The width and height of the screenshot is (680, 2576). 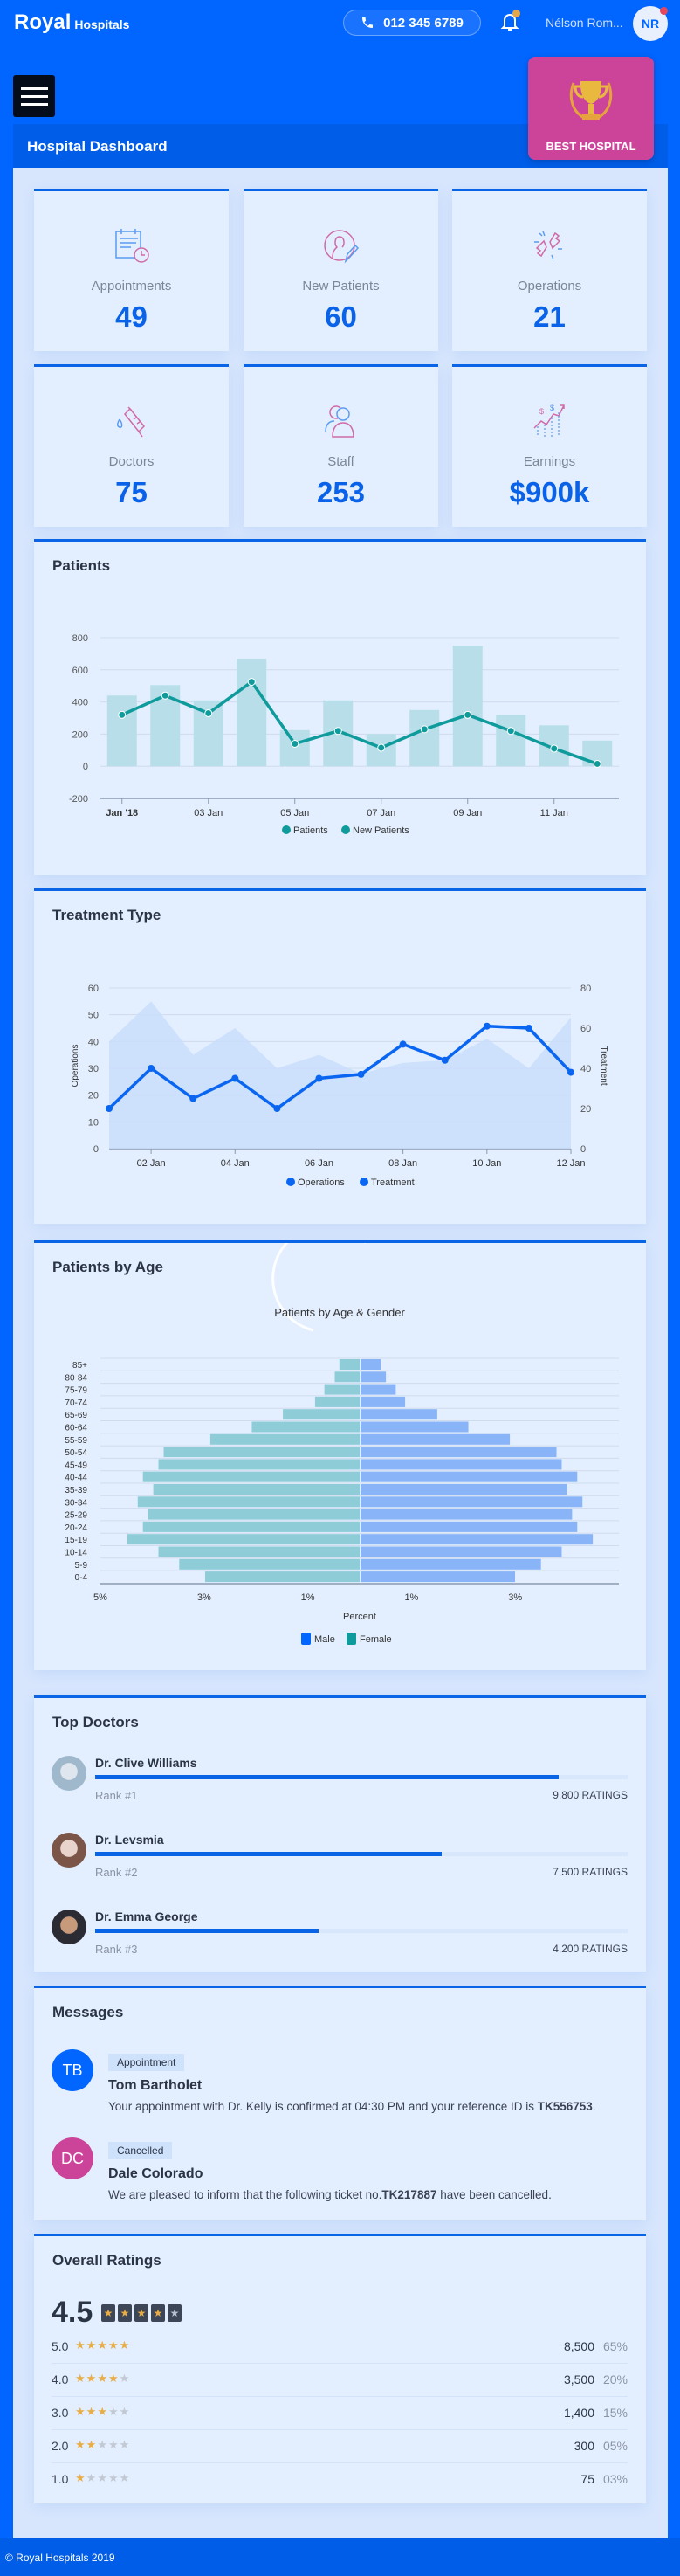 What do you see at coordinates (131, 445) in the screenshot?
I see `stat-card-doctors: Doctors 75` at bounding box center [131, 445].